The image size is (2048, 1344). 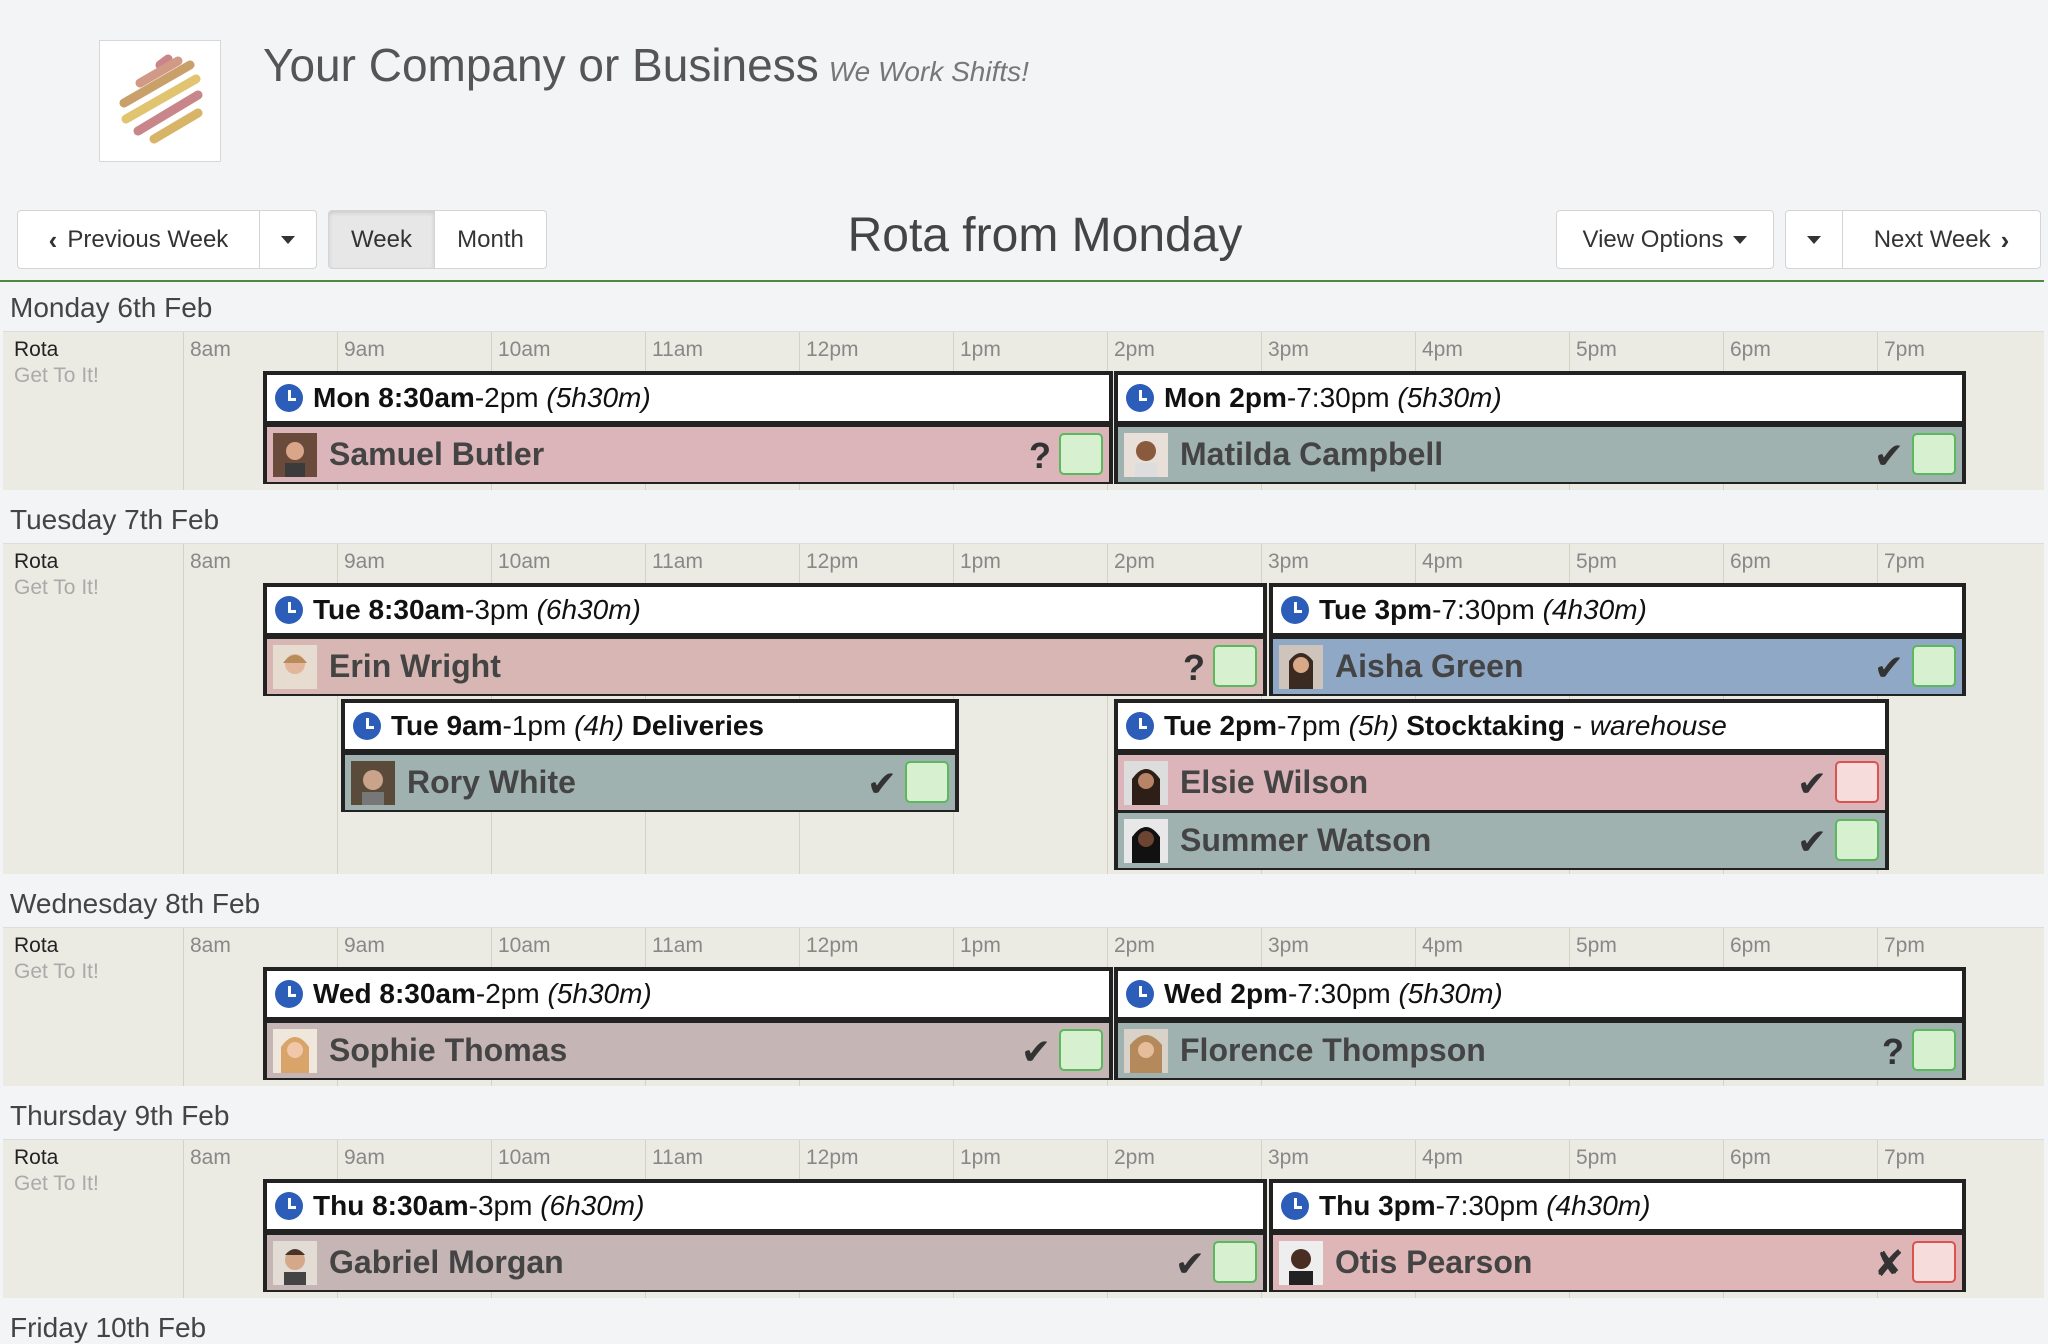 I want to click on previous-week-button: ‹ Previous Week, so click(x=138, y=239).